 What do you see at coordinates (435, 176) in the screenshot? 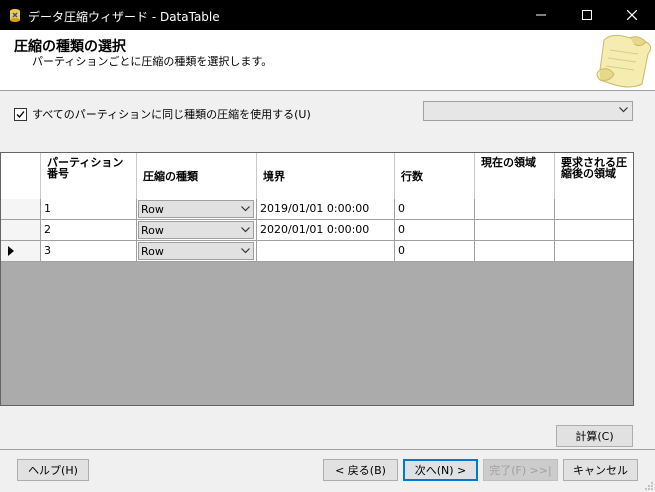
I see `column-header-row-count: 行数` at bounding box center [435, 176].